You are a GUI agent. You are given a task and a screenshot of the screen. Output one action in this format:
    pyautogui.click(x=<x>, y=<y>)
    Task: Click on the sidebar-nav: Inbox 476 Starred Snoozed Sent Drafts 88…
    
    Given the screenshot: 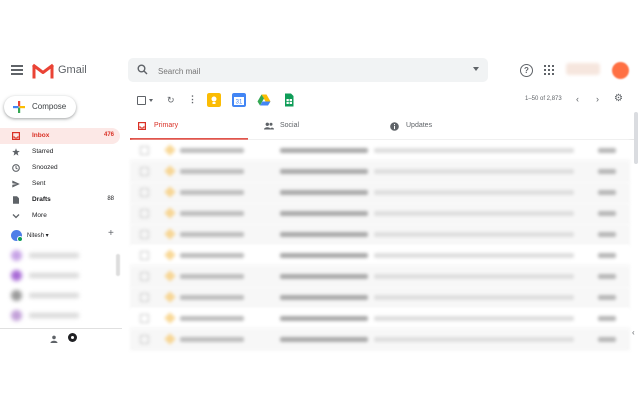 What is the action you would take?
    pyautogui.click(x=61, y=176)
    